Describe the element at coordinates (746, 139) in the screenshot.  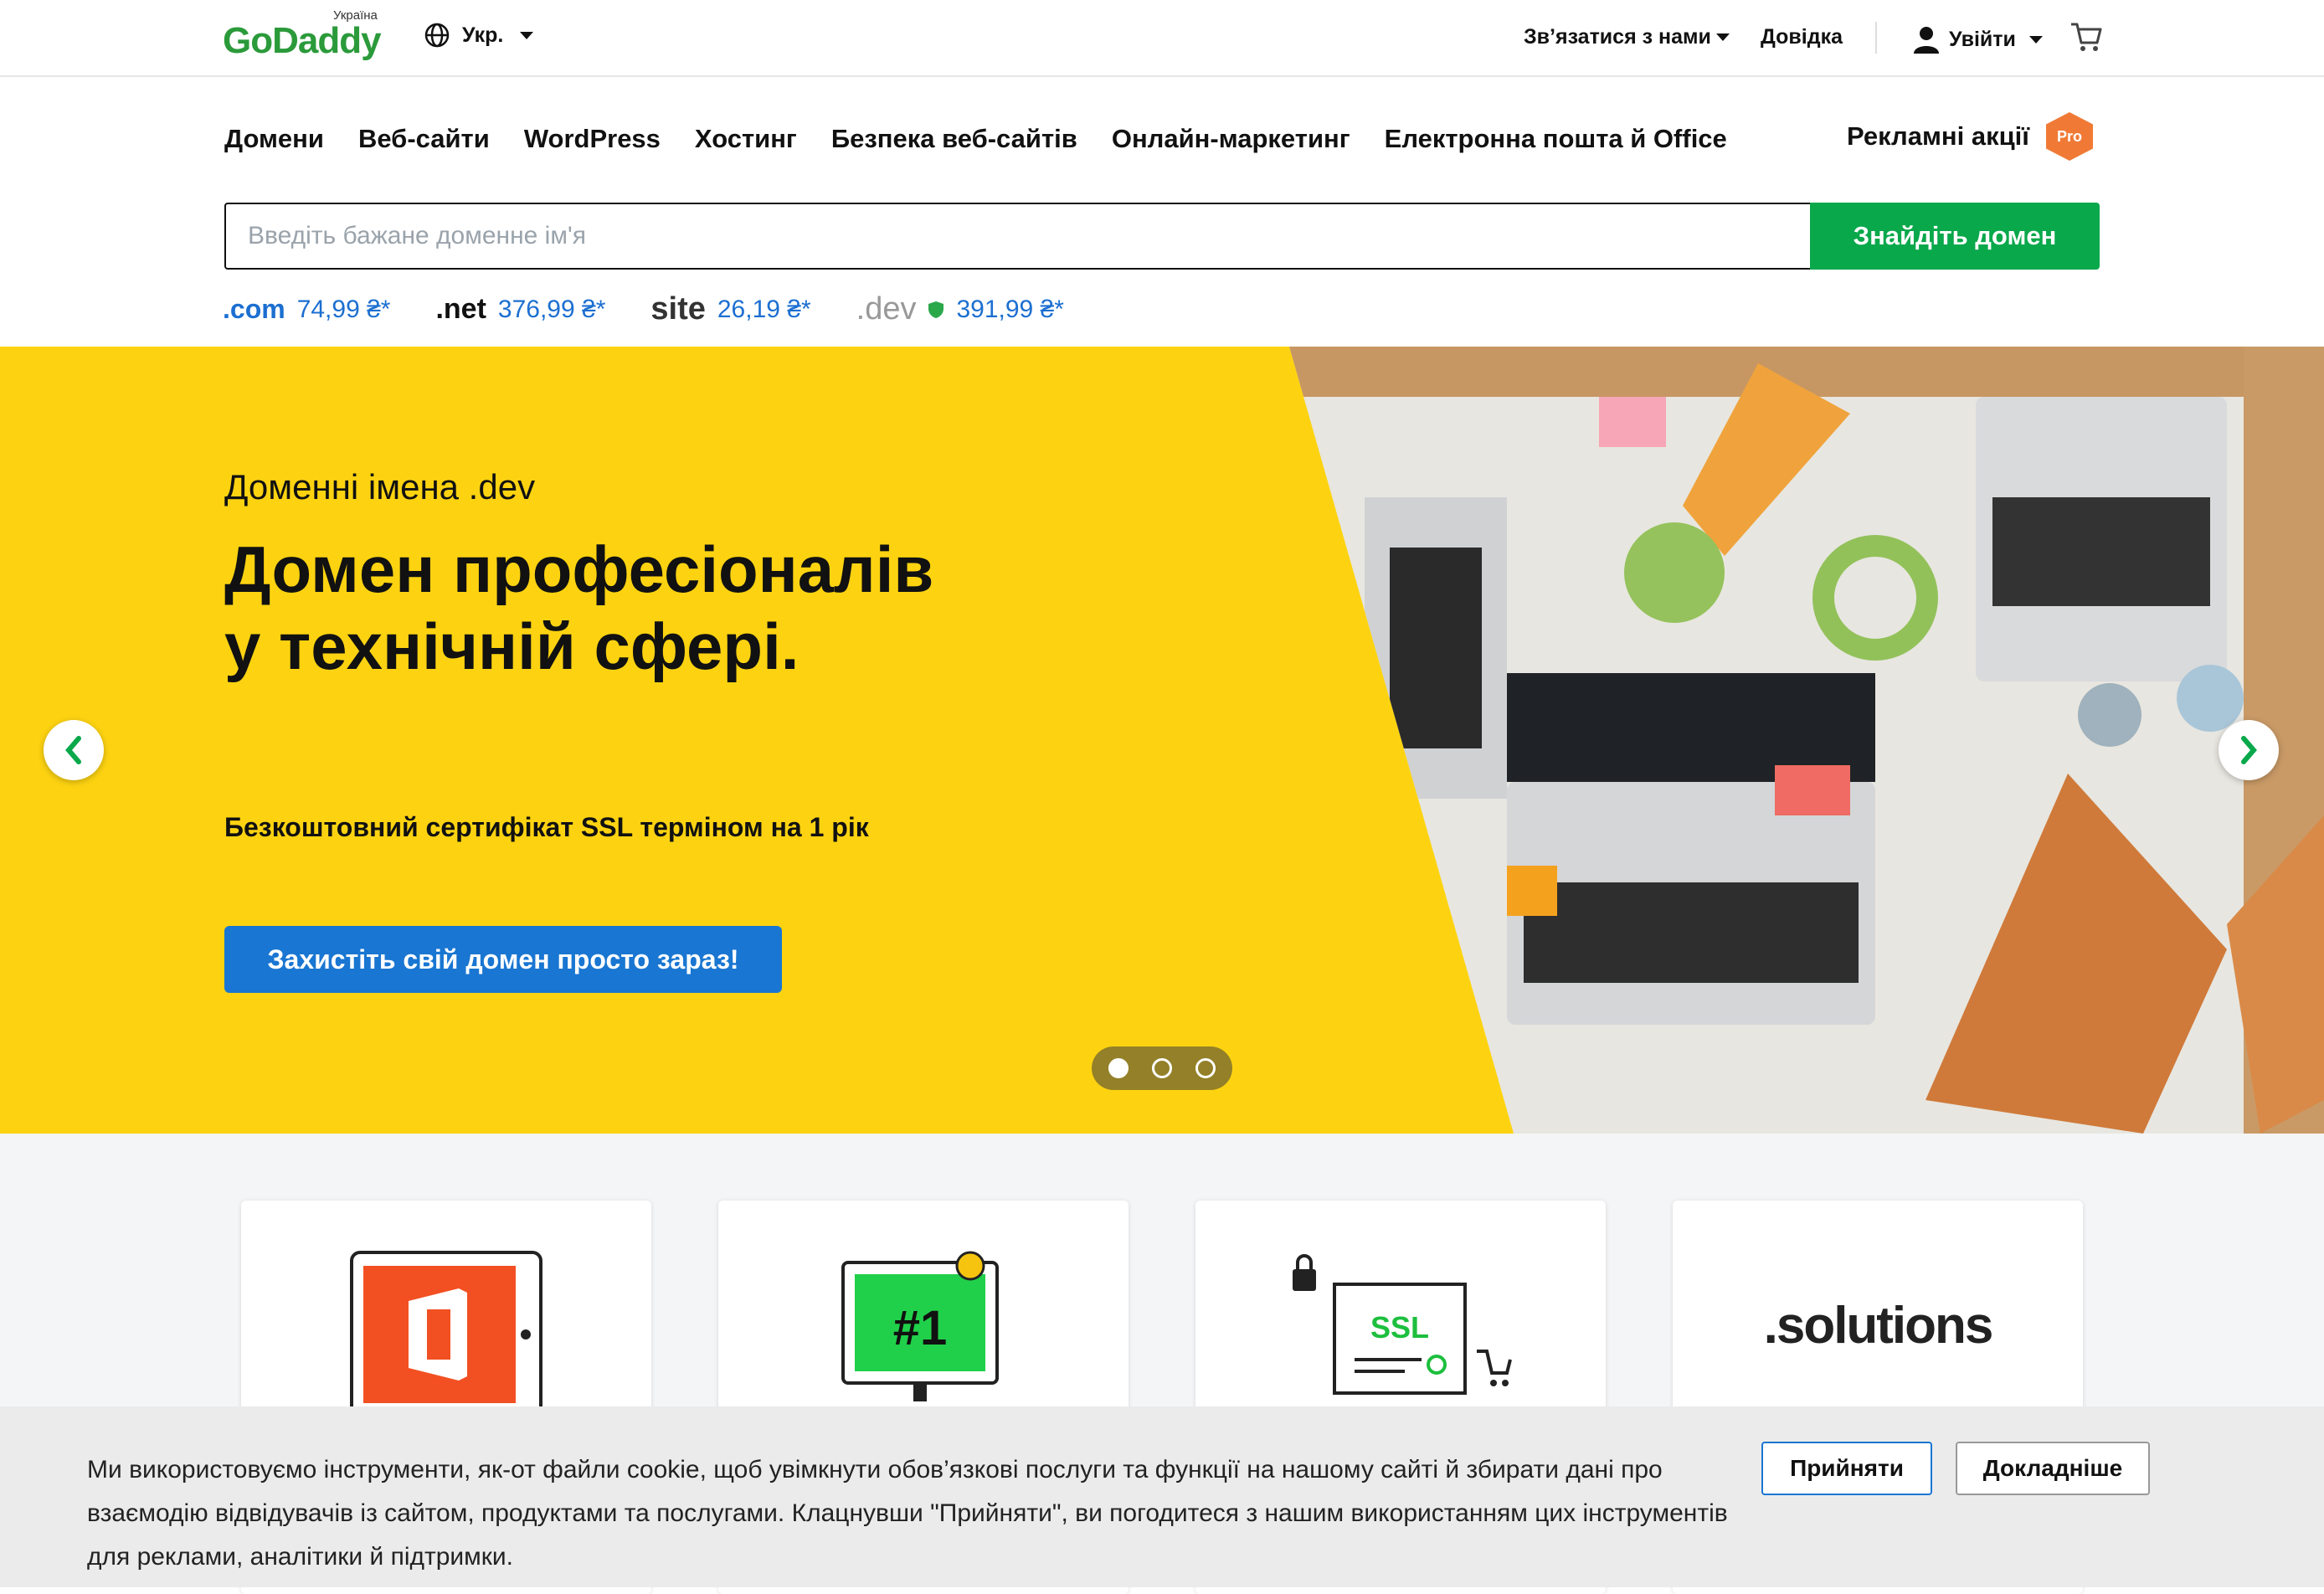
I see `nav-item-hosting: Хостинг` at that location.